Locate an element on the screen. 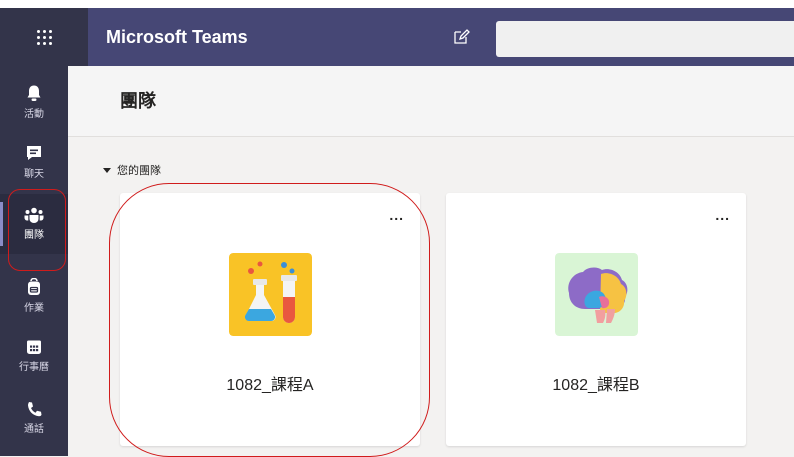  teams-icon is located at coordinates (34, 215).